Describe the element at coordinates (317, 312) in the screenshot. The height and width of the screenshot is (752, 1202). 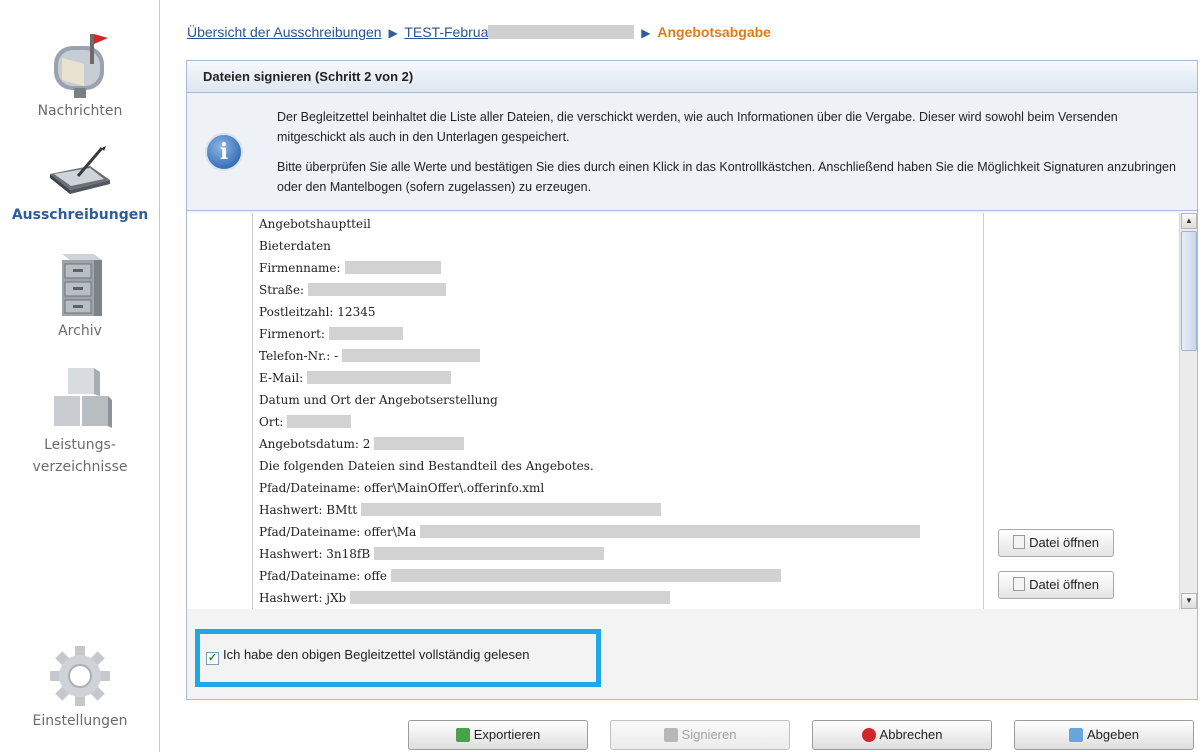
I see `doc-line: Postleitzahl: 12345` at that location.